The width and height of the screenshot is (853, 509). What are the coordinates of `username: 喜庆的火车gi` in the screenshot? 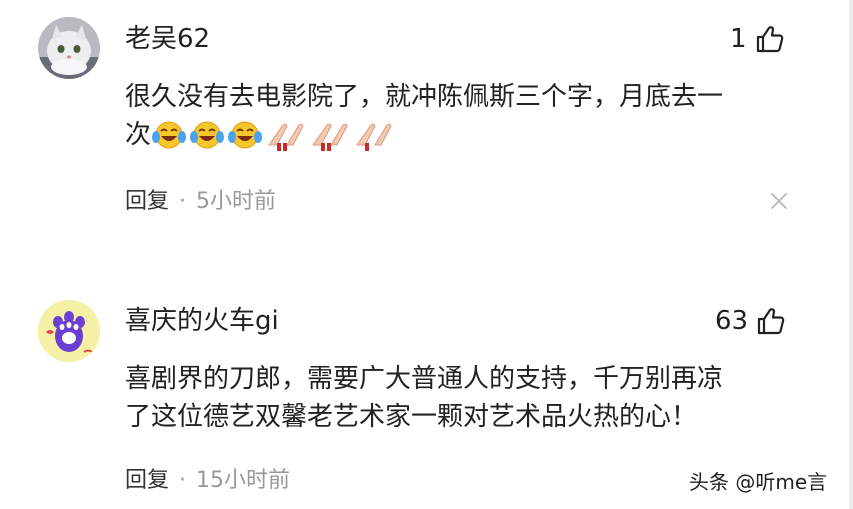 It's located at (202, 321).